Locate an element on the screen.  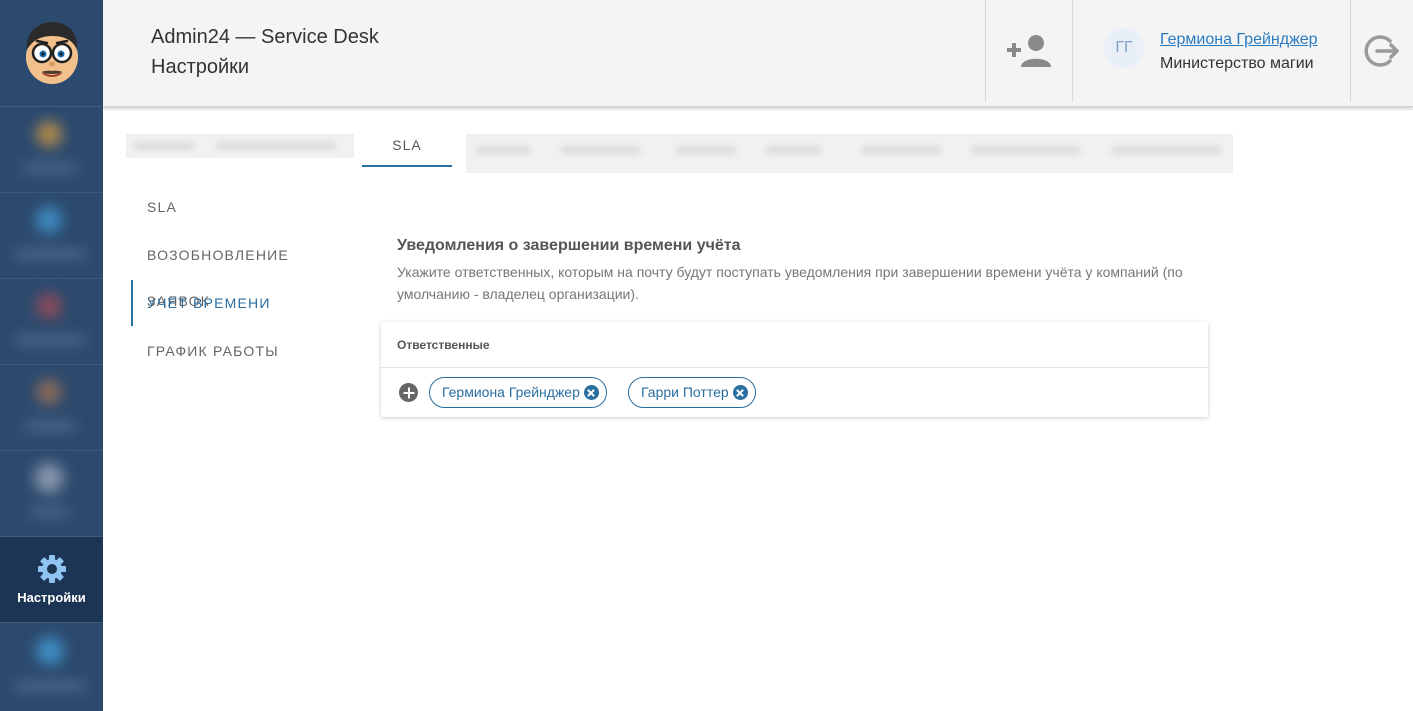
menu-item-ticket-reopen: ВОЗОБНОВЛЕНИЕ ЗАЯВОК is located at coordinates (243, 270).